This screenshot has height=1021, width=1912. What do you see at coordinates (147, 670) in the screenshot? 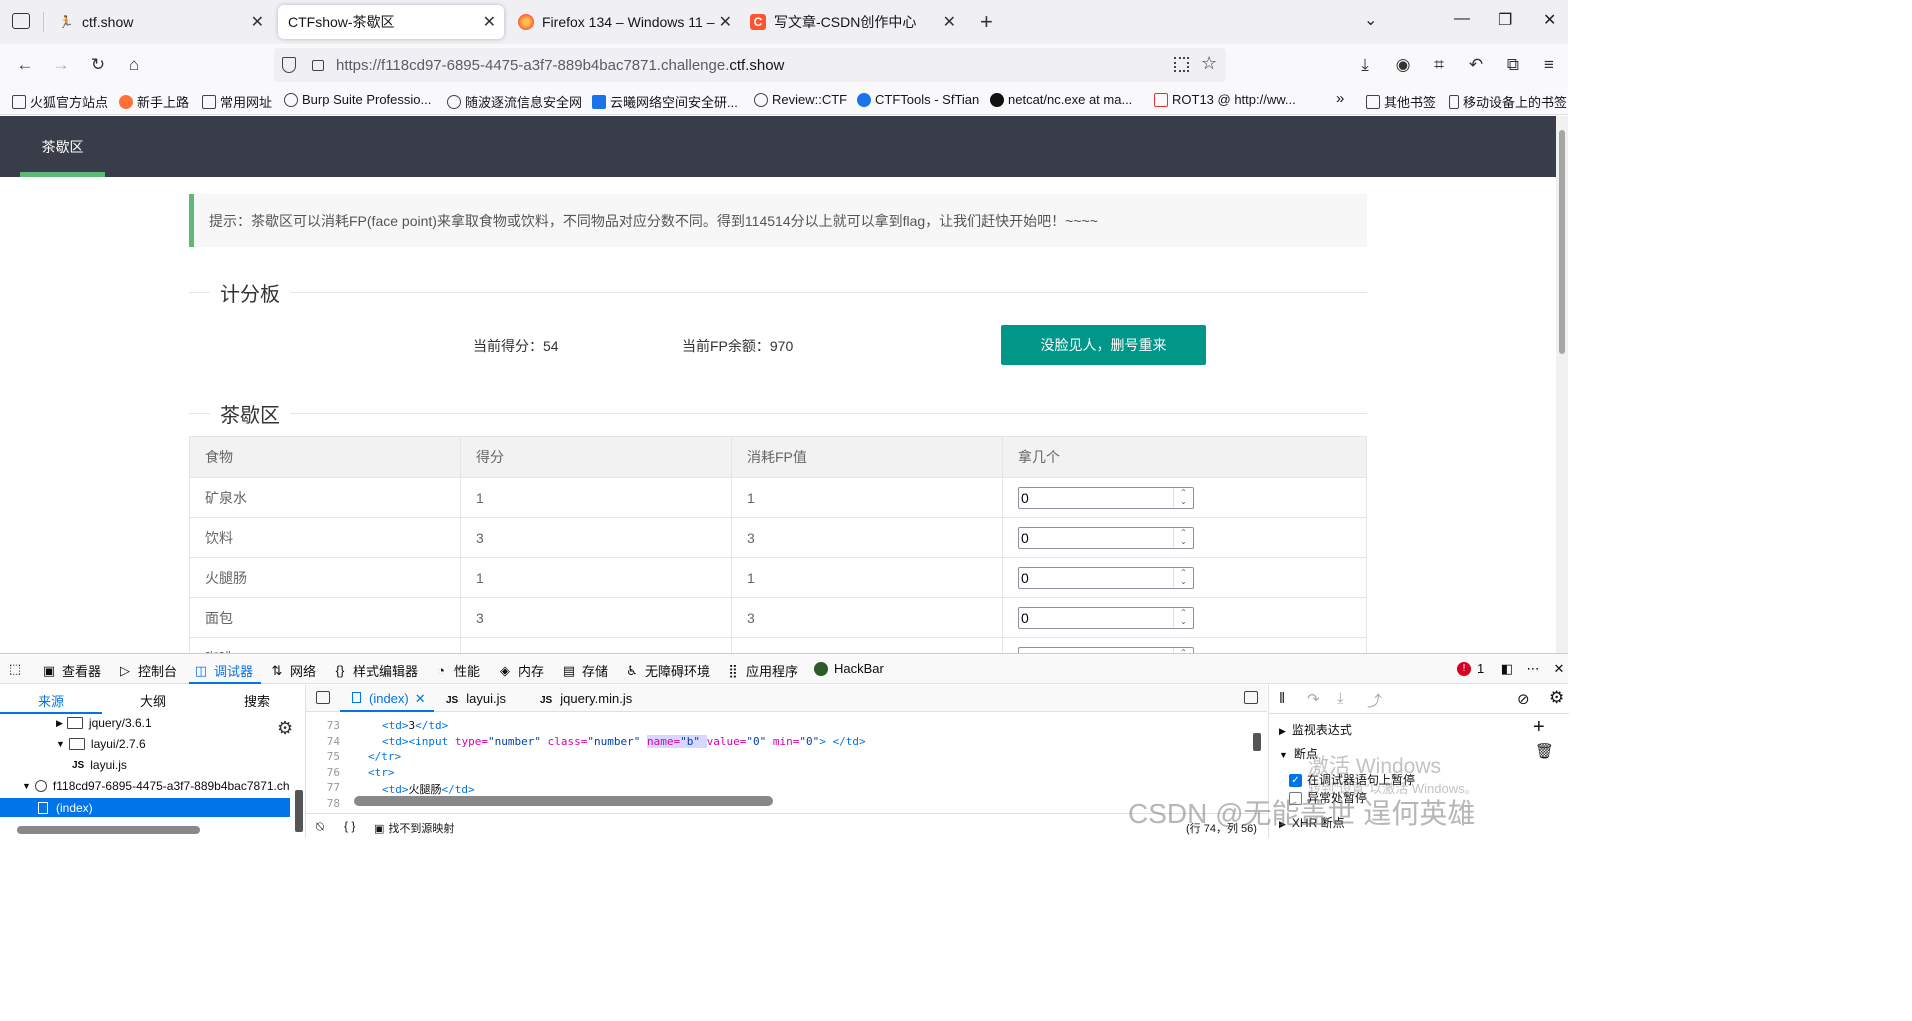
I see `devtools-tab-console: ▷ 控制台` at bounding box center [147, 670].